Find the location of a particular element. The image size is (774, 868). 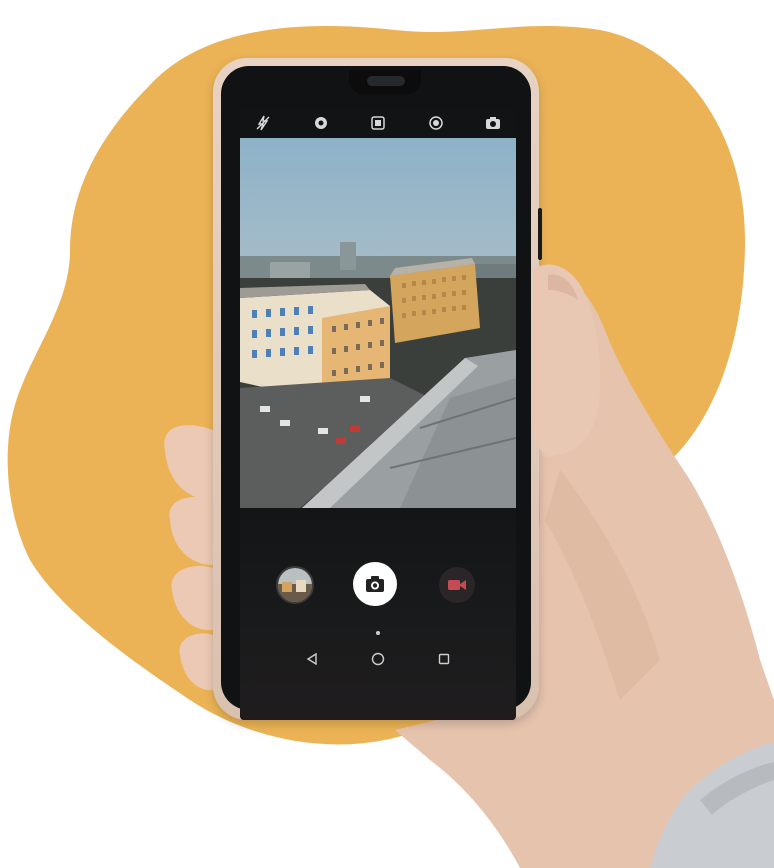

home-circle-icon is located at coordinates (378, 659).